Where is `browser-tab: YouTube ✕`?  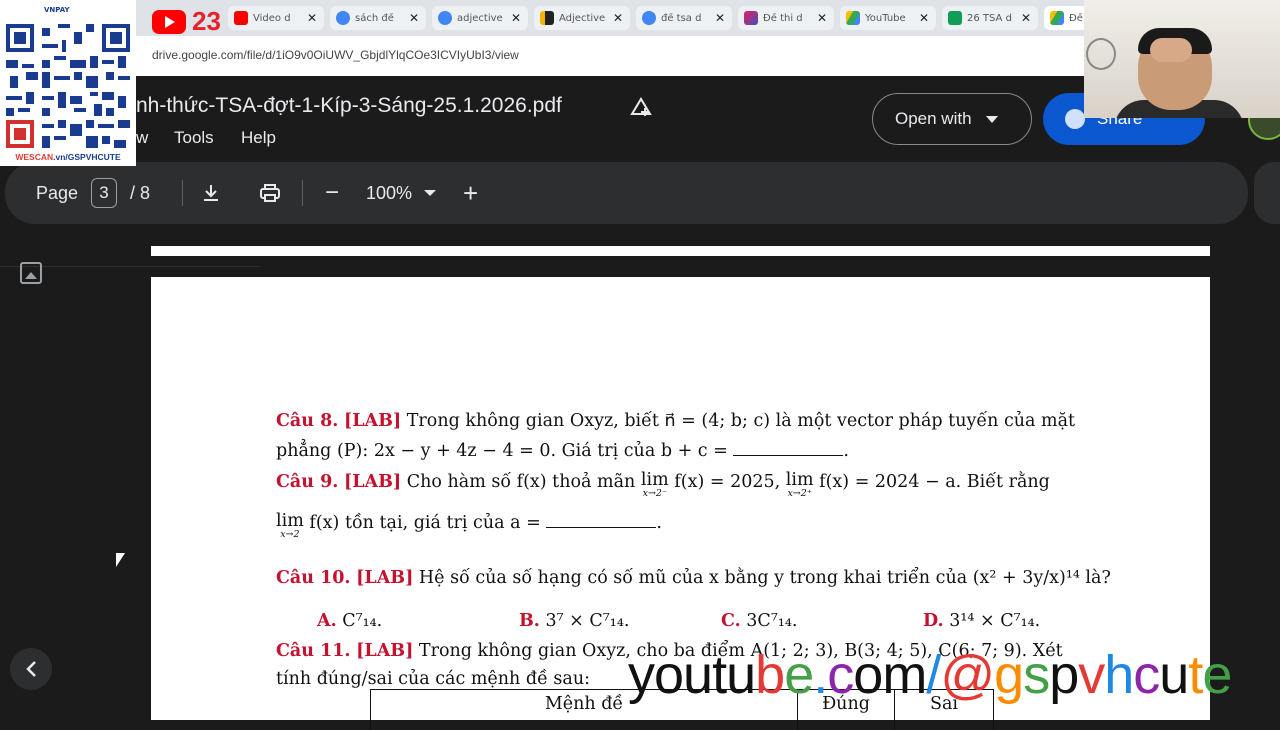 browser-tab: YouTube ✕ is located at coordinates (888, 18).